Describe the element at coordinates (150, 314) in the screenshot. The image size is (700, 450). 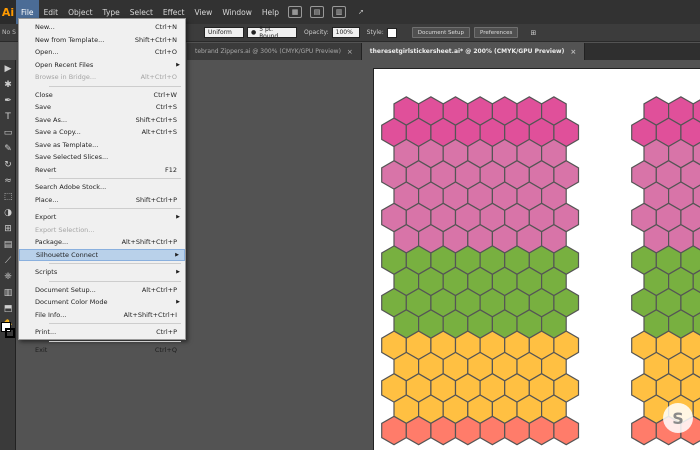
I see `menu-item-shortcut: Alt+Shift+Ctrl+I` at that location.